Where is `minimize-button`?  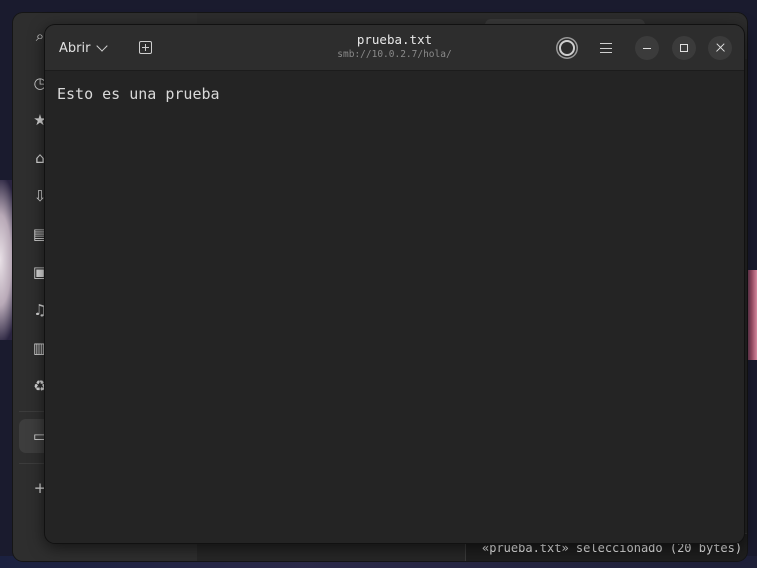
minimize-button is located at coordinates (647, 48).